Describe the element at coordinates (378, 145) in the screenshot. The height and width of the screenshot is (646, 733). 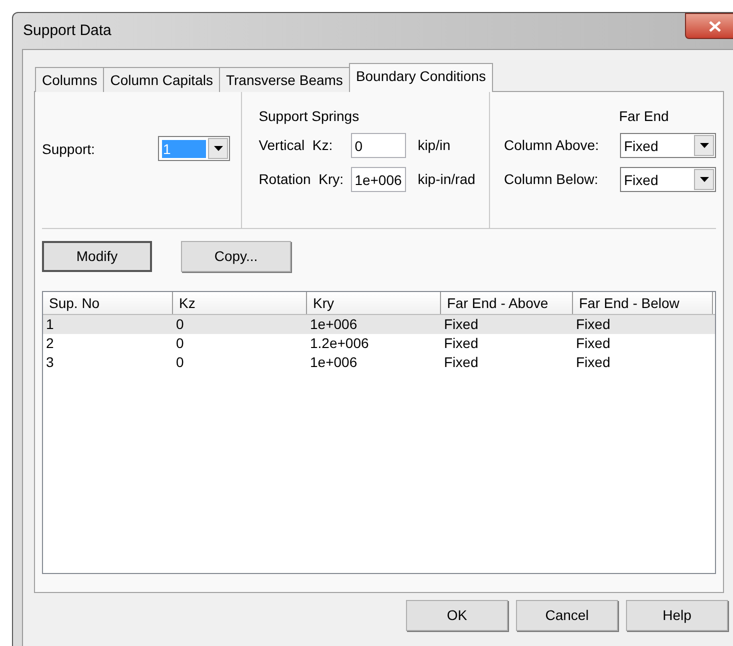
I see `spring-input: 0` at that location.